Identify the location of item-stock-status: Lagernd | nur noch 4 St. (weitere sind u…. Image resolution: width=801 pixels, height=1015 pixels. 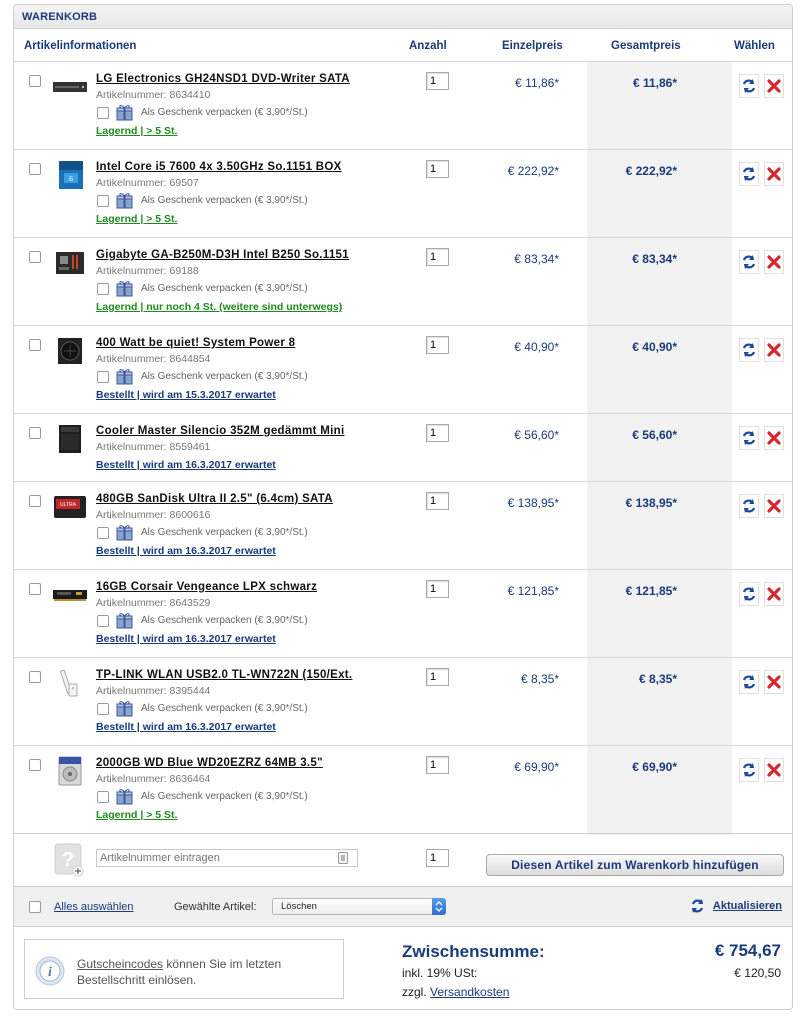
(219, 307).